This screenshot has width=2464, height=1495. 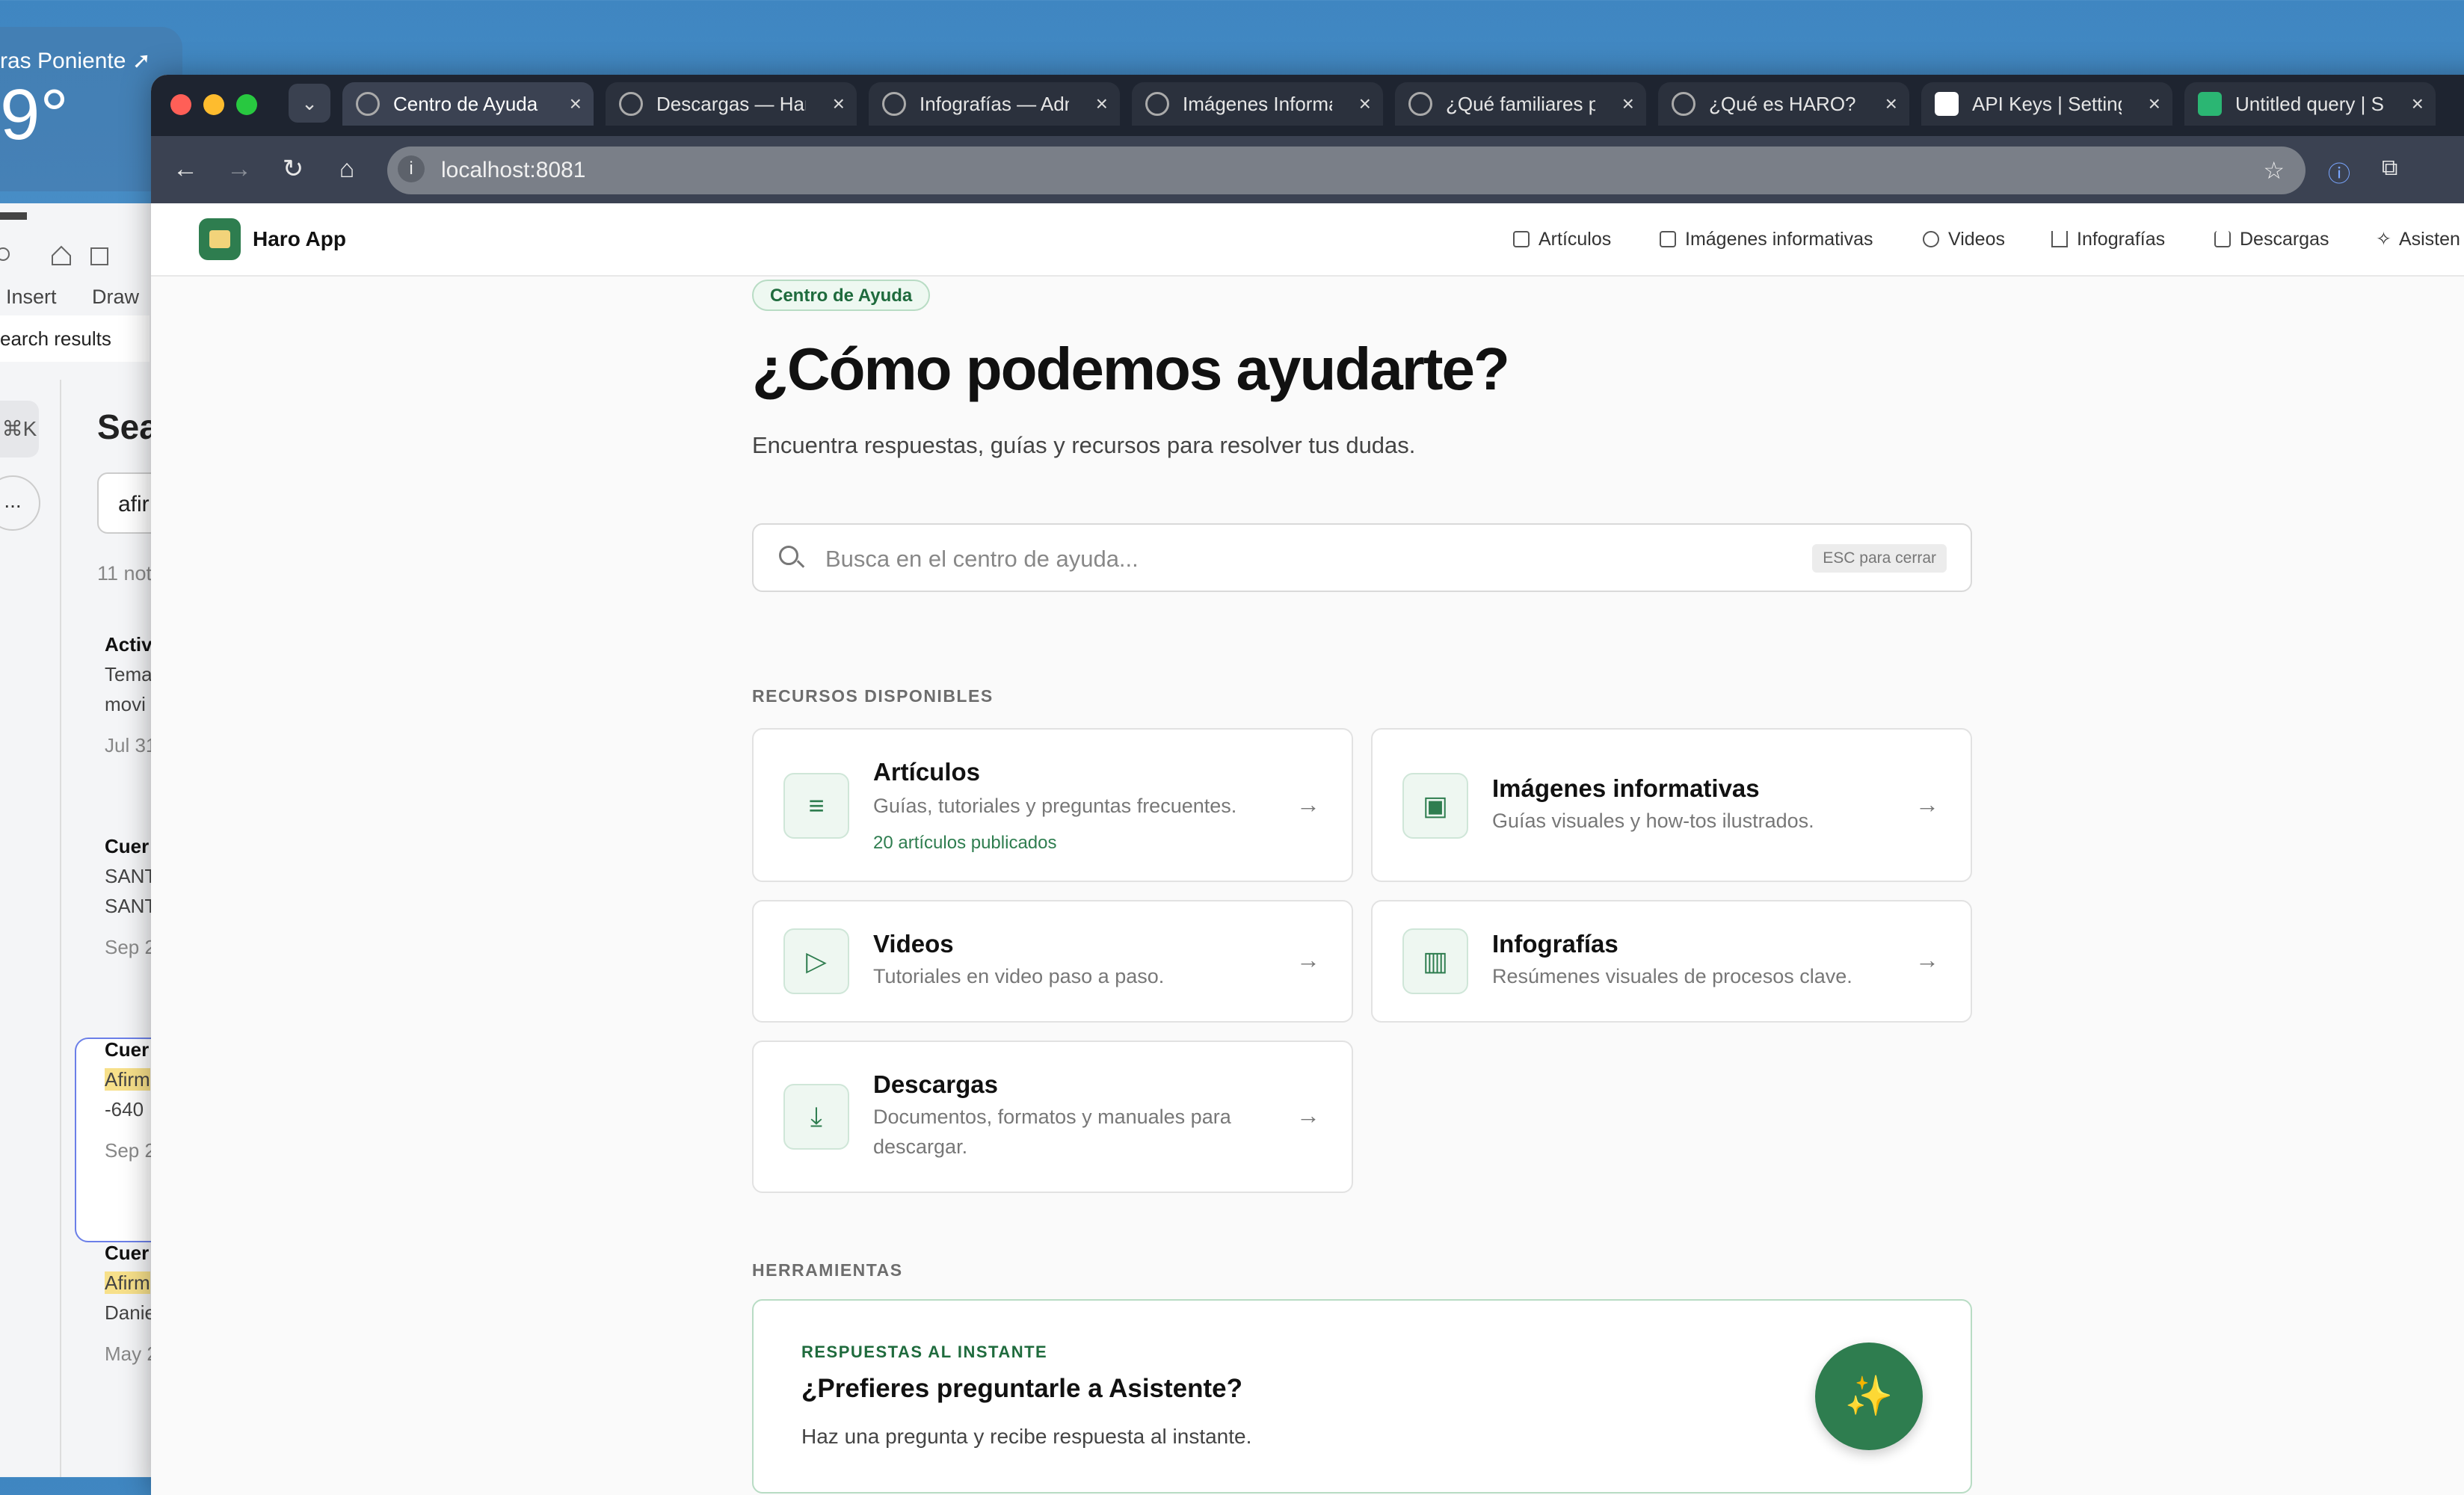 I want to click on note-highlight: Afirm, so click(x=127, y=1079).